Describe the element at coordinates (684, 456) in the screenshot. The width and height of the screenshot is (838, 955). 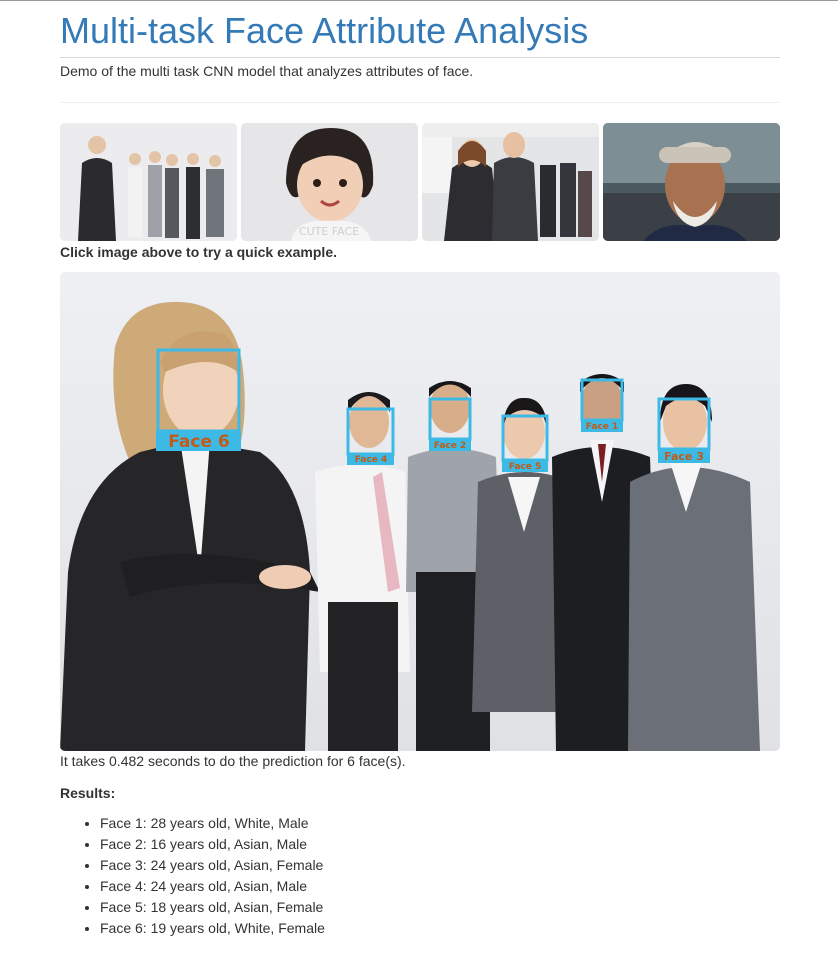
I see `face-label-3: Face 3` at that location.